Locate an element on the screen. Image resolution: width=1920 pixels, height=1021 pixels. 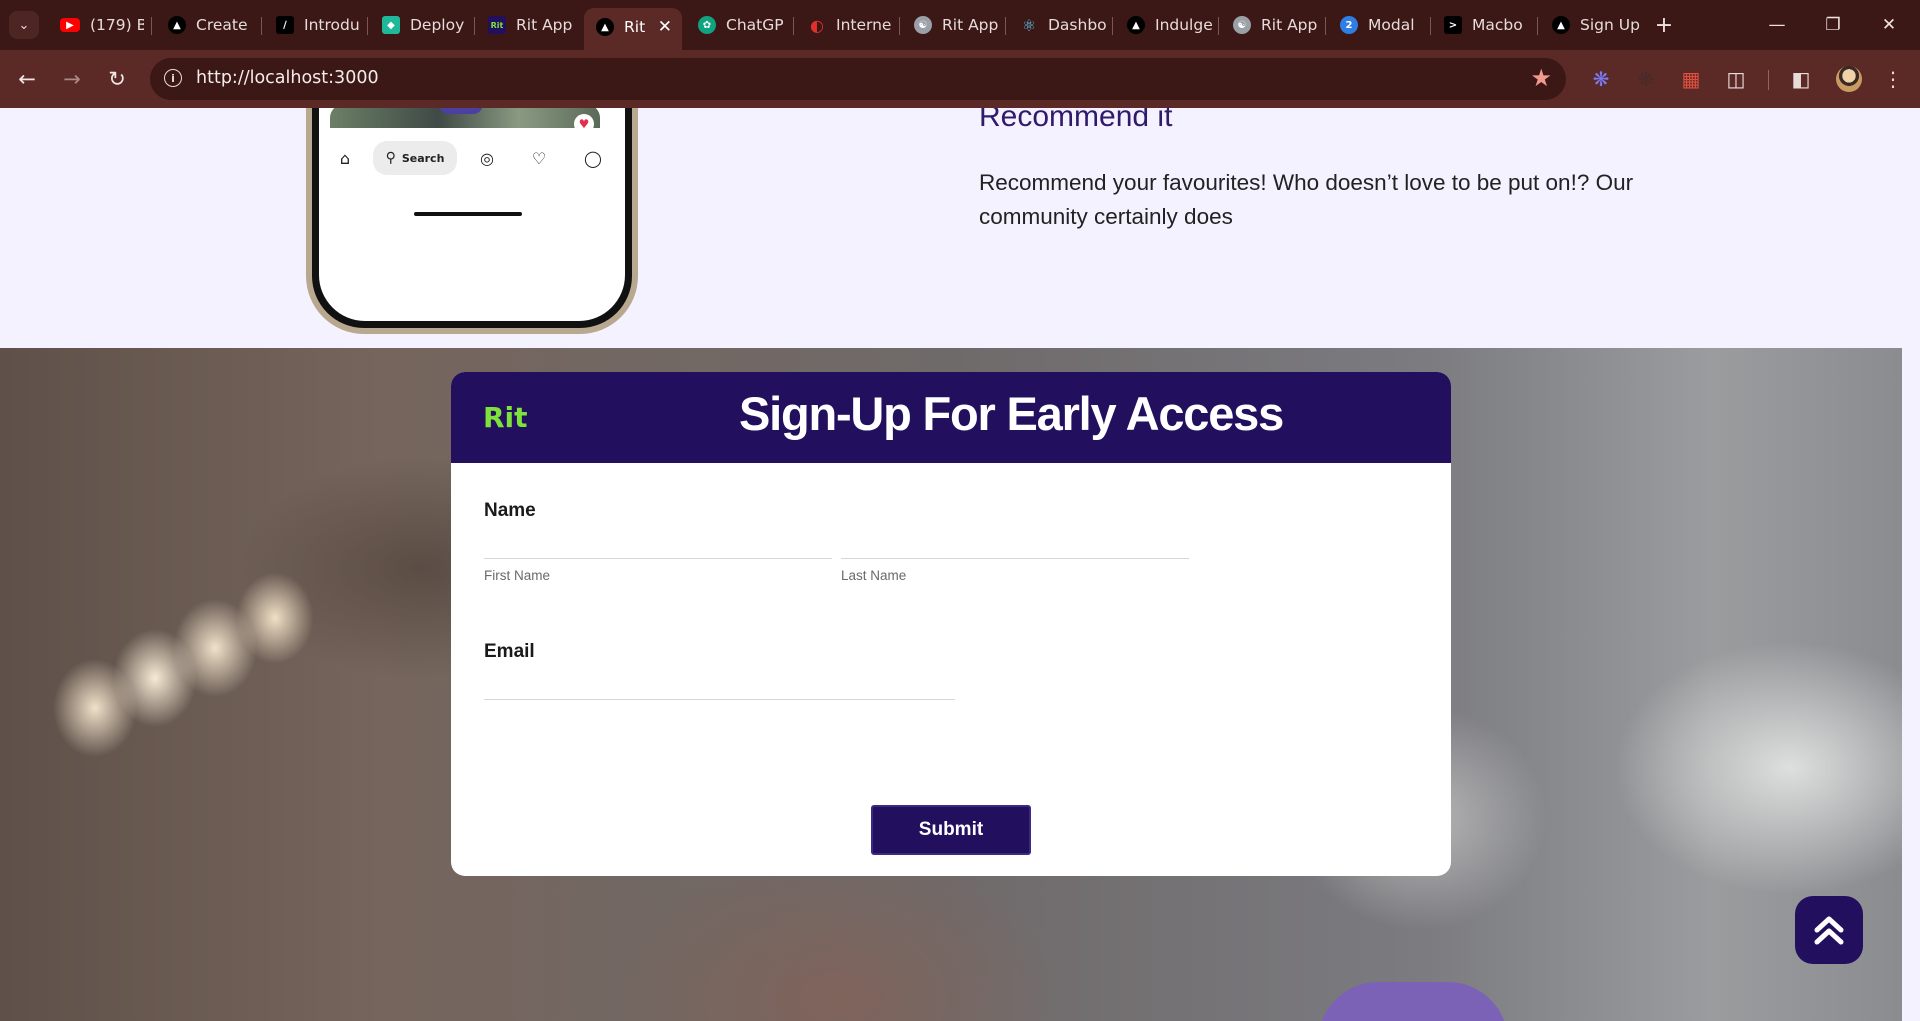
tab-dashboard: ⚛ Dashbo is located at coordinates (1059, 25).